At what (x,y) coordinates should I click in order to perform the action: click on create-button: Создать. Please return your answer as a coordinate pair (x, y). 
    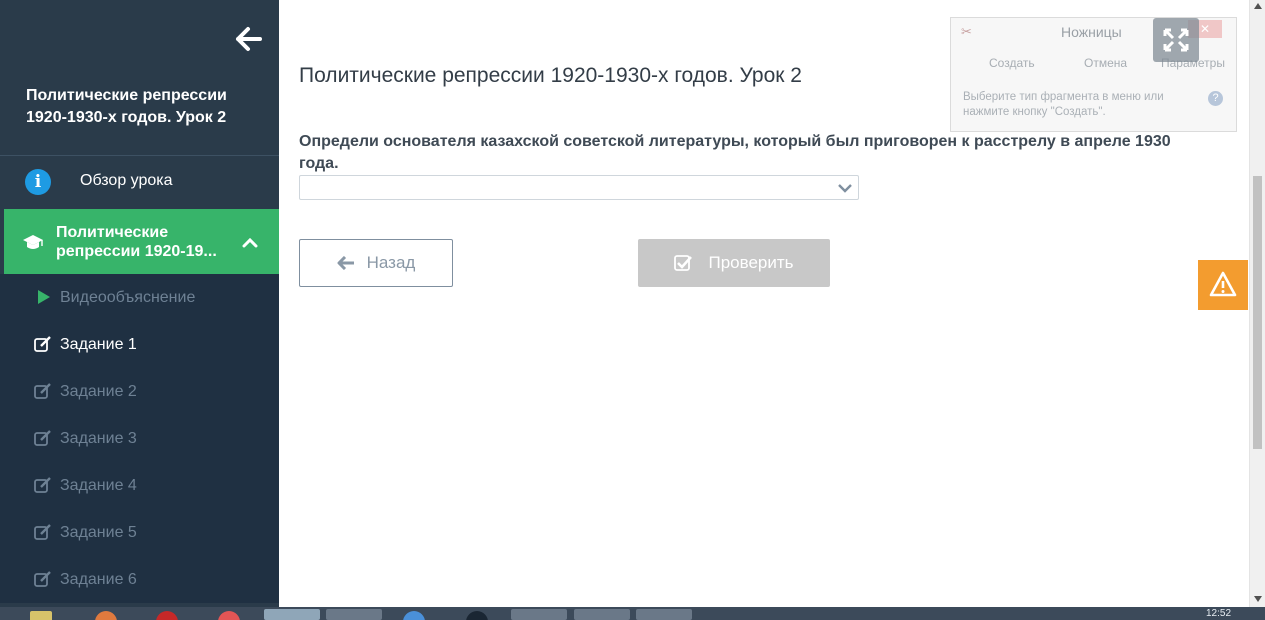
    Looking at the image, I should click on (1012, 63).